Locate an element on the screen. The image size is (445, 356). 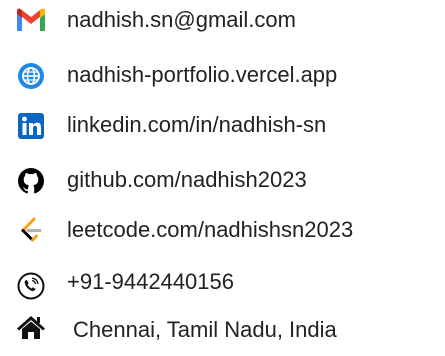
contact-email-link: nadhish.sn@gmail.com is located at coordinates (181, 20).